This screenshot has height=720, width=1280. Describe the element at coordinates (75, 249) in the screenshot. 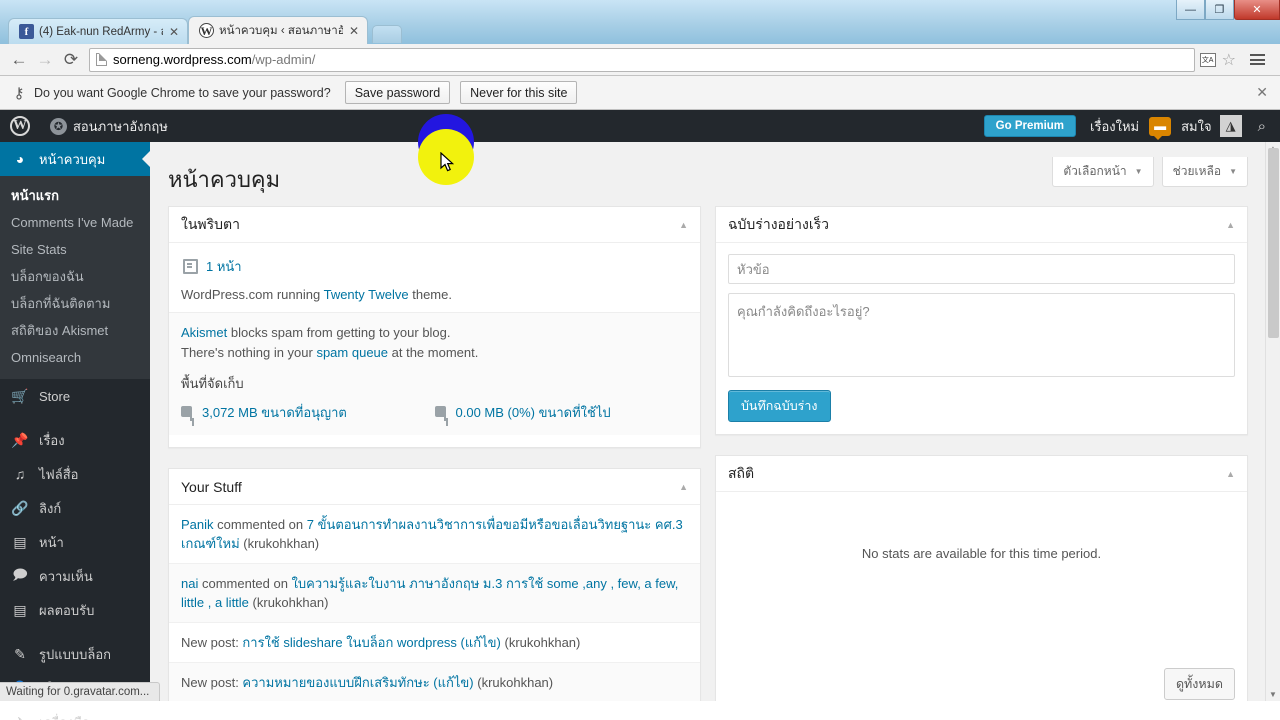

I see `sidebar-subitem-site-stats: Site Stats` at that location.